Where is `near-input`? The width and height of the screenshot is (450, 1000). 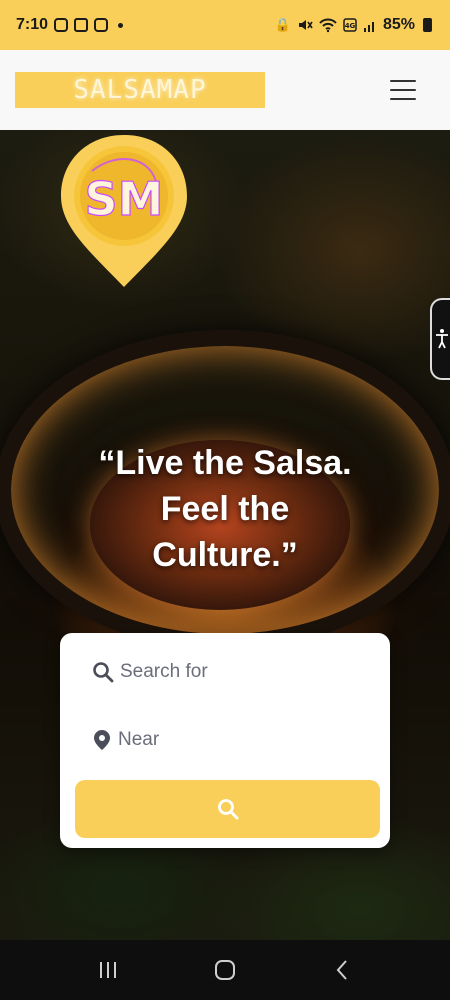 near-input is located at coordinates (238, 740).